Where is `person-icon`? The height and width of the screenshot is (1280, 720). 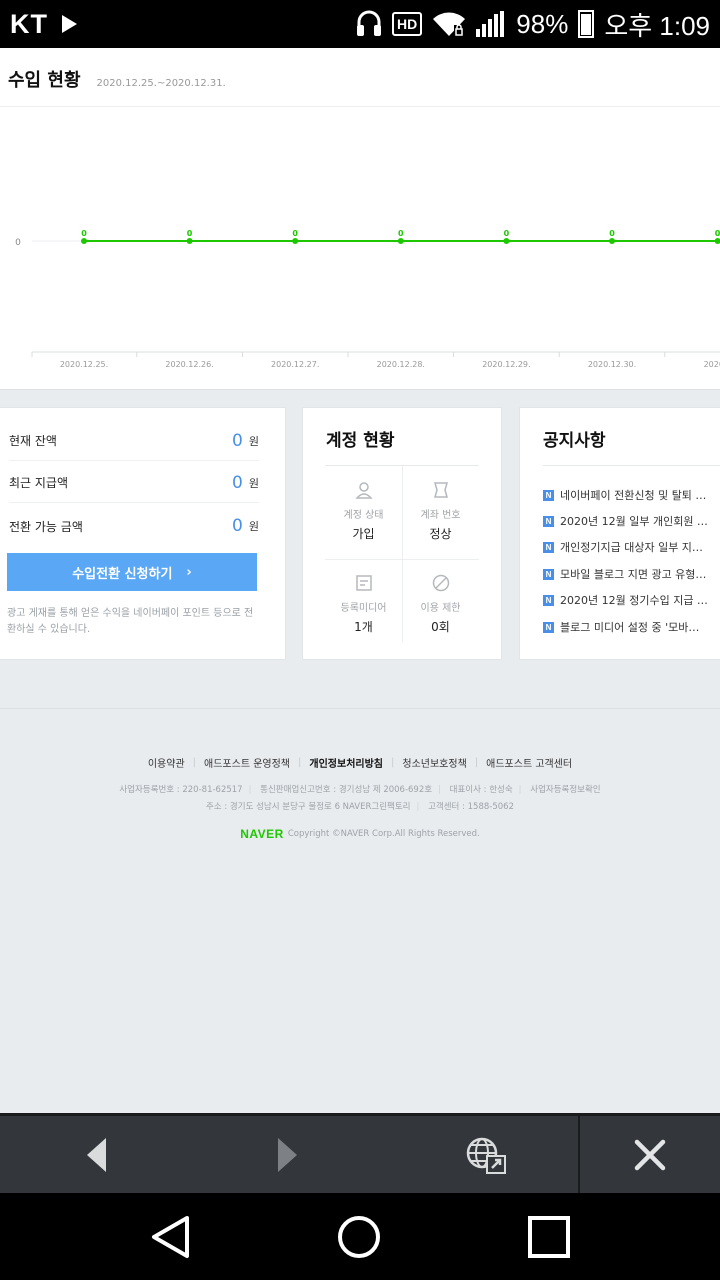 person-icon is located at coordinates (363, 490).